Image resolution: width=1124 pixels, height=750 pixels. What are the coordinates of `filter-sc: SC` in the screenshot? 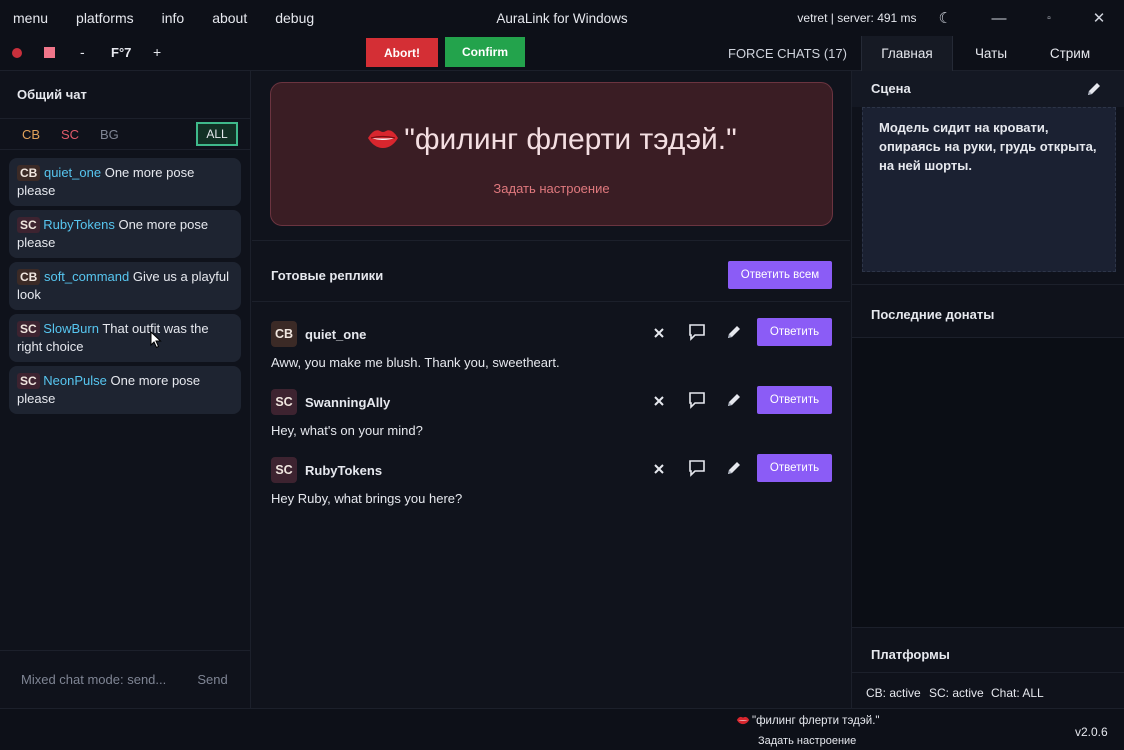 It's located at (70, 134).